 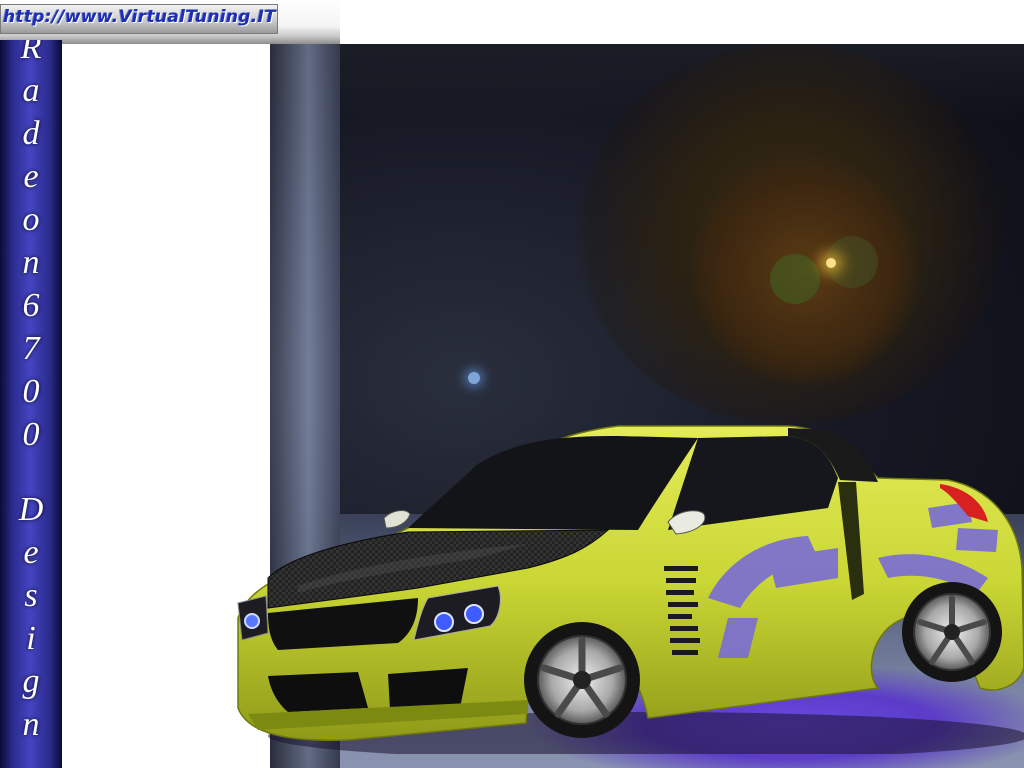 What do you see at coordinates (318, 692) in the screenshot?
I see `lower-intake` at bounding box center [318, 692].